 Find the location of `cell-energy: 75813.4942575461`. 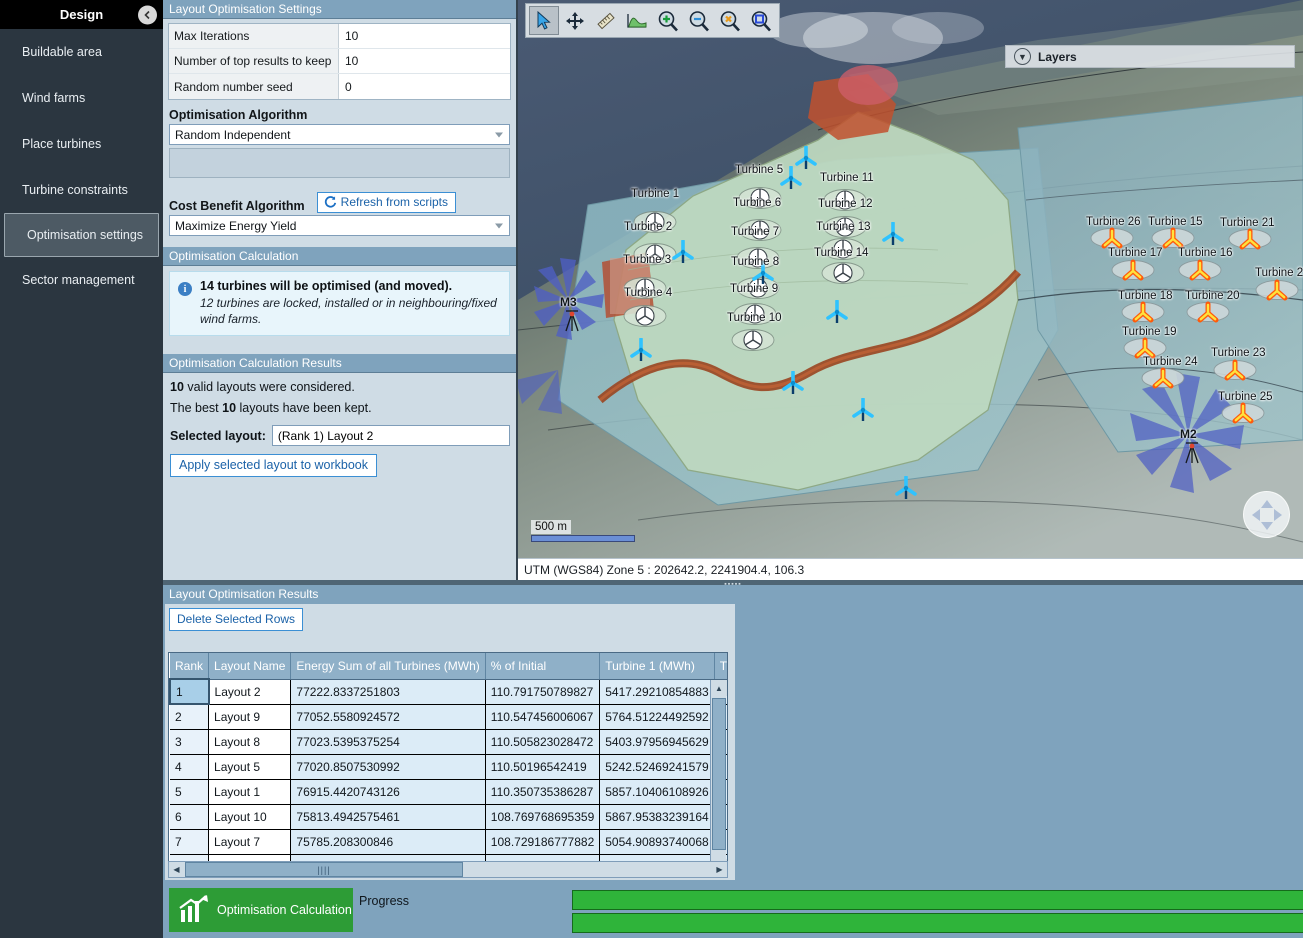

cell-energy: 75813.4942575461 is located at coordinates (388, 817).